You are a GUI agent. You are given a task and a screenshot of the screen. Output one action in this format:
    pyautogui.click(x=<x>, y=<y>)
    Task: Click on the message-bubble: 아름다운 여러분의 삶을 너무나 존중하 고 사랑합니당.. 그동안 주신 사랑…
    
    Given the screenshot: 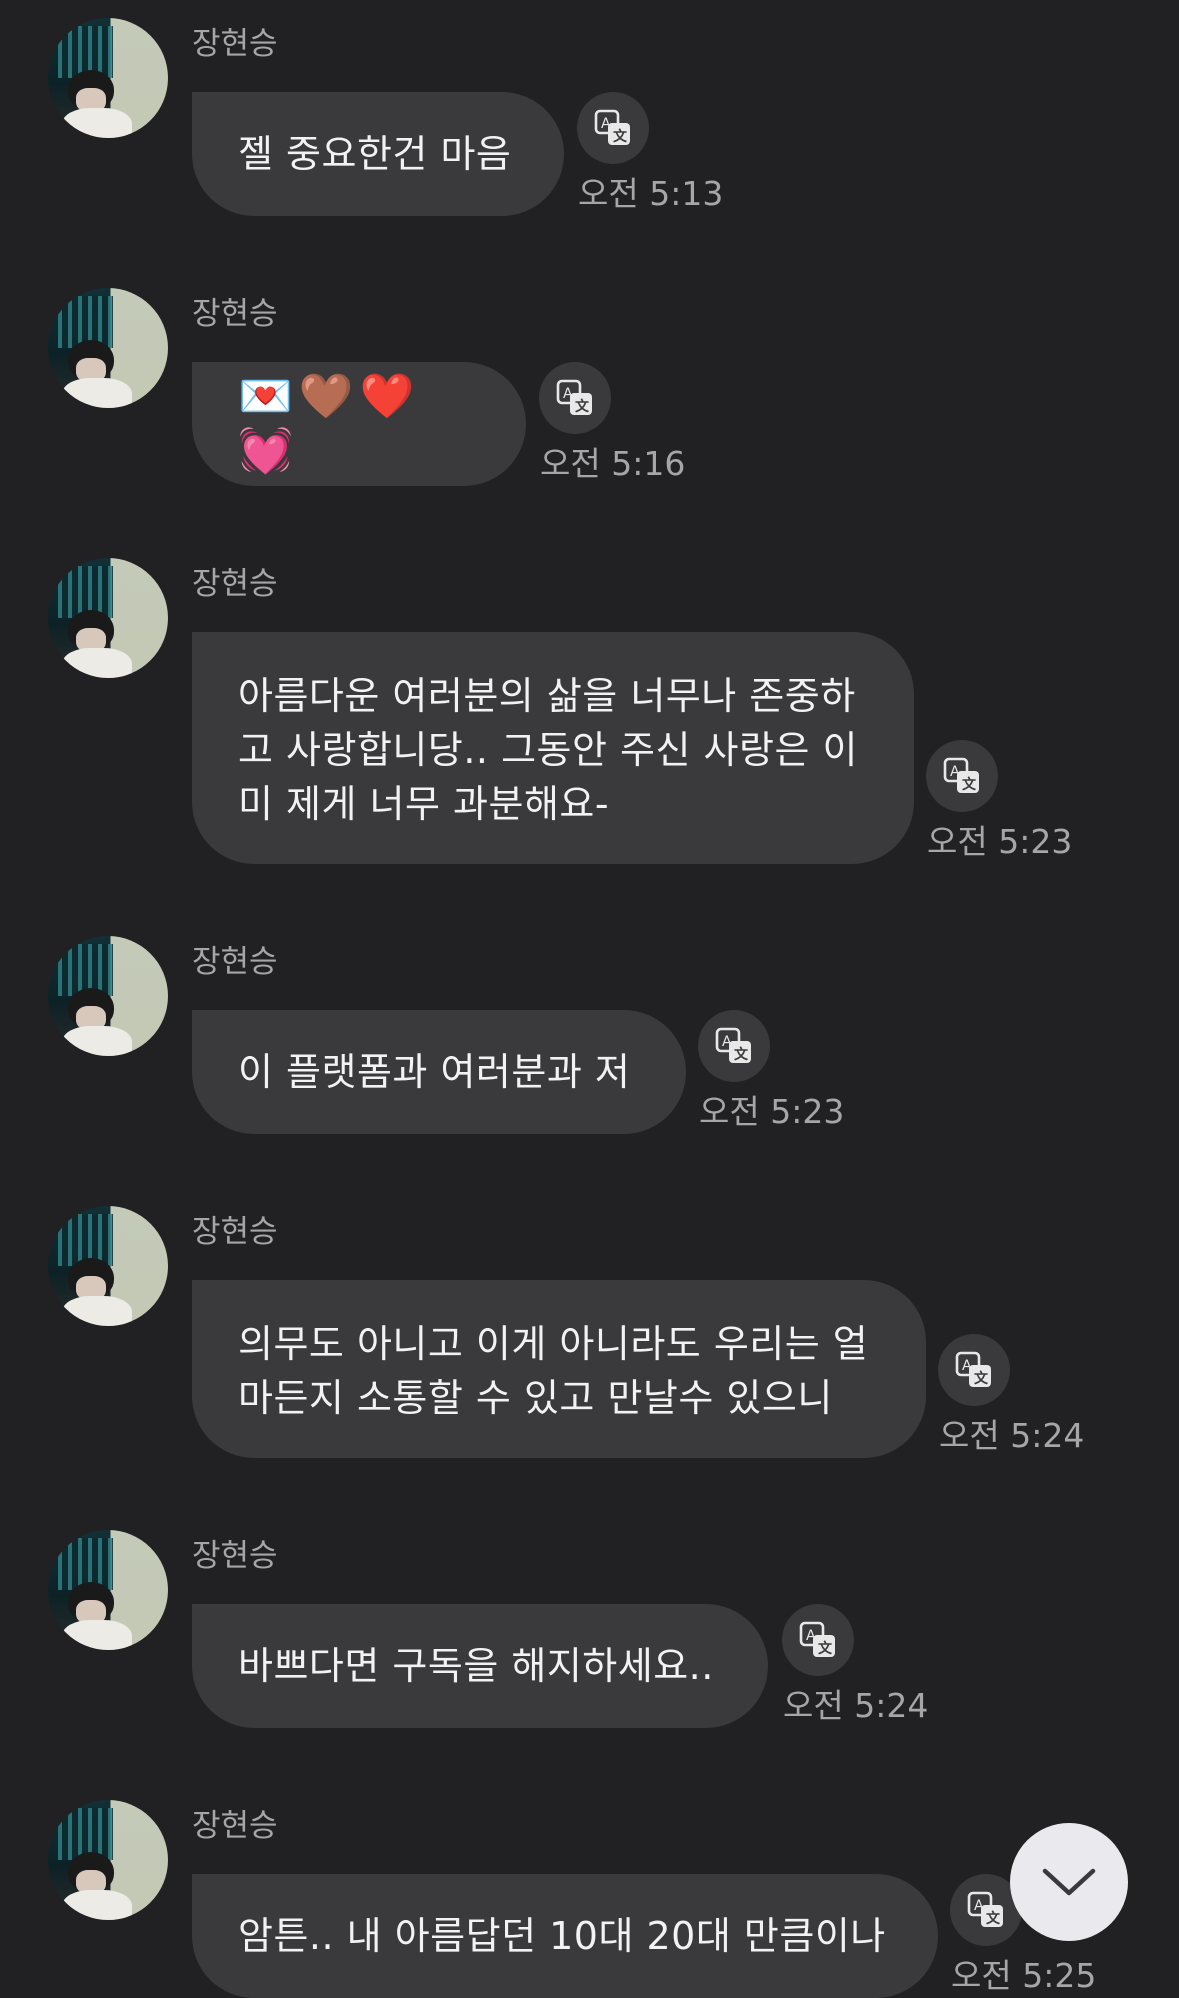 What is the action you would take?
    pyautogui.click(x=553, y=748)
    